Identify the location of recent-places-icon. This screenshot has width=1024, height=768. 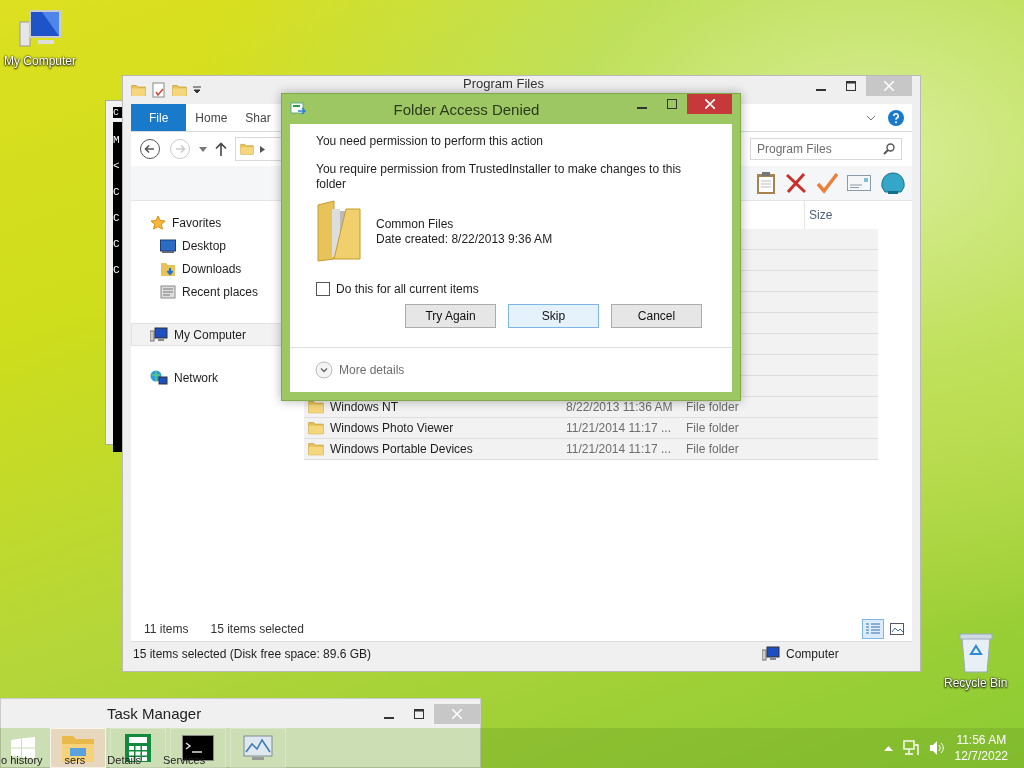
(168, 291).